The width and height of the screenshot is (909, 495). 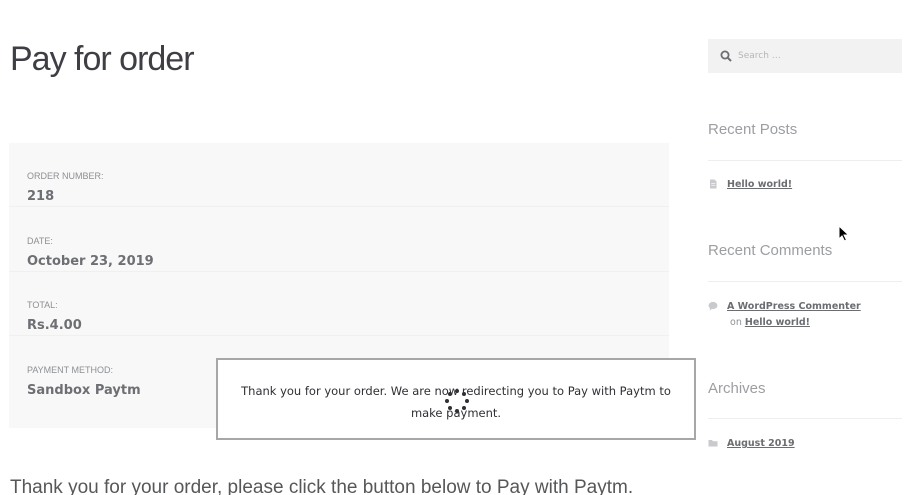 I want to click on recent-comments-title: Recent Comments, so click(x=770, y=250).